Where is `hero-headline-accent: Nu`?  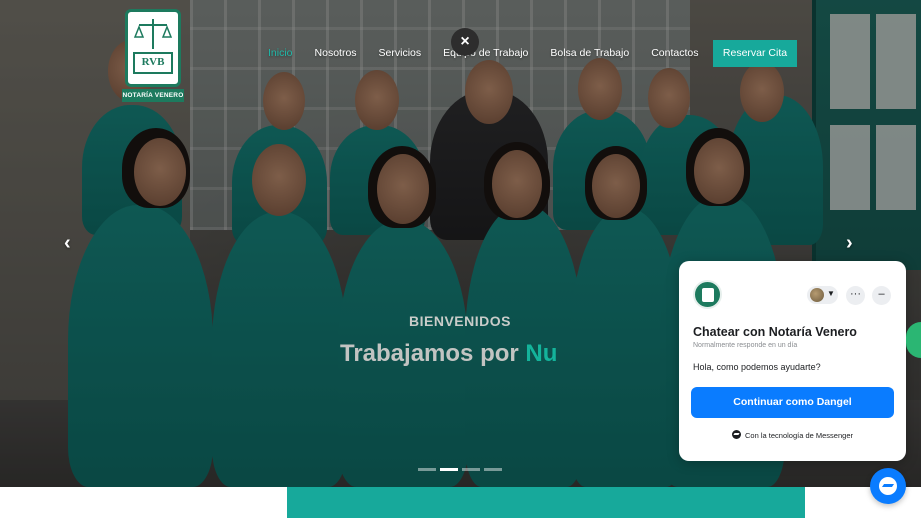
hero-headline-accent: Nu is located at coordinates (541, 353).